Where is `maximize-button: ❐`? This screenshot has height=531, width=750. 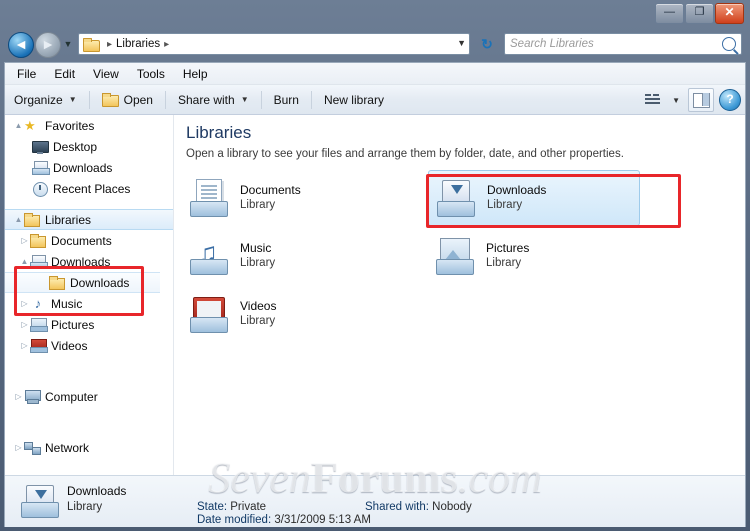 maximize-button: ❐ is located at coordinates (699, 13).